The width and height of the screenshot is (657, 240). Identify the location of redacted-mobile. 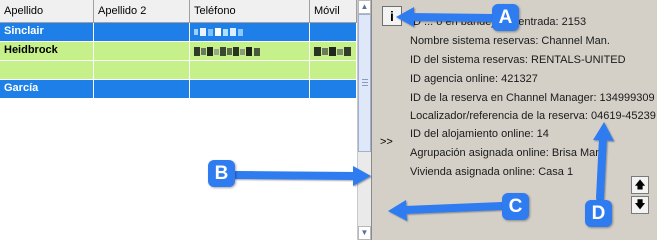
(332, 51).